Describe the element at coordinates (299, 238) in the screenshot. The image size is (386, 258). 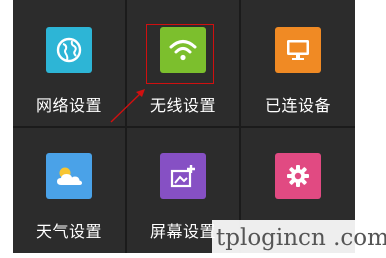
I see `watermark-text: tplogincn .com` at that location.